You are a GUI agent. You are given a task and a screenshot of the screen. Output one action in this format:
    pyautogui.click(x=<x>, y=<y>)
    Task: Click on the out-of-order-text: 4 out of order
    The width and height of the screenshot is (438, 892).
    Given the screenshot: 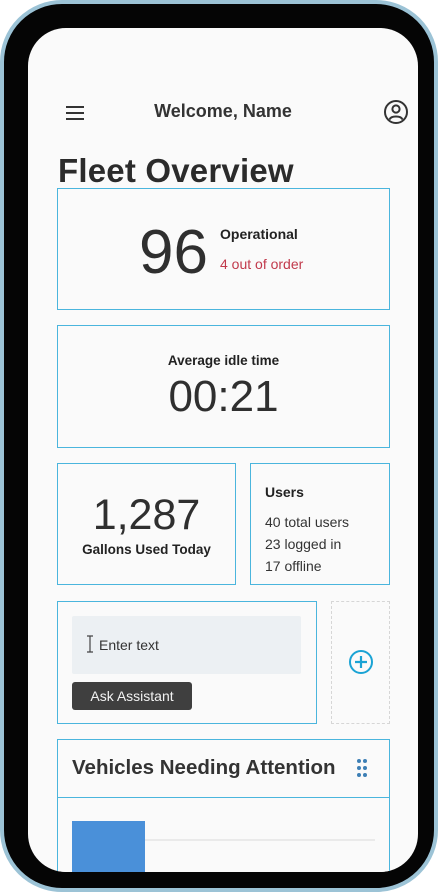 What is the action you would take?
    pyautogui.click(x=262, y=264)
    